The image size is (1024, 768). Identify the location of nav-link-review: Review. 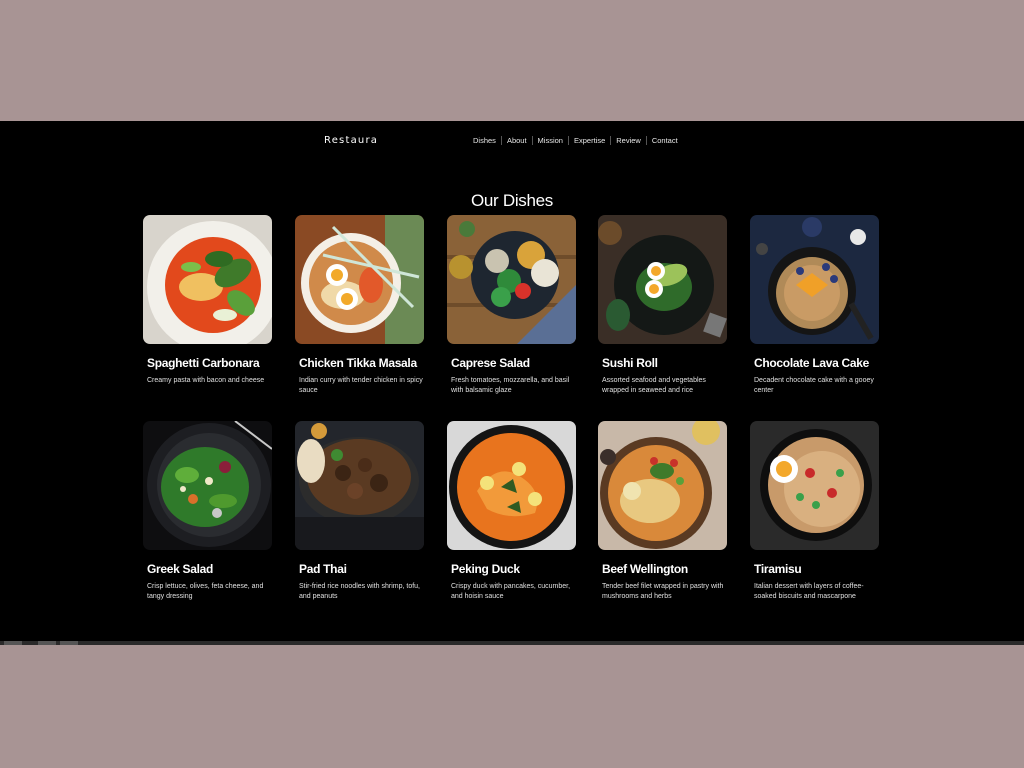
(628, 140).